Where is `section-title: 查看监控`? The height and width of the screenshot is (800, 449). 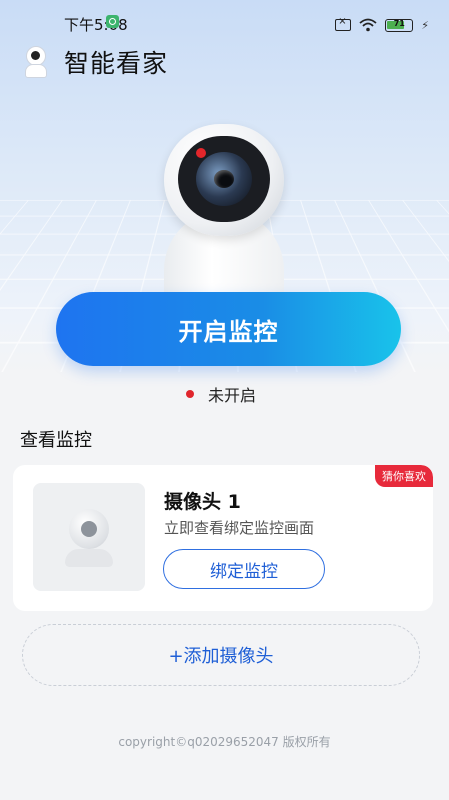 section-title: 查看监控 is located at coordinates (56, 440).